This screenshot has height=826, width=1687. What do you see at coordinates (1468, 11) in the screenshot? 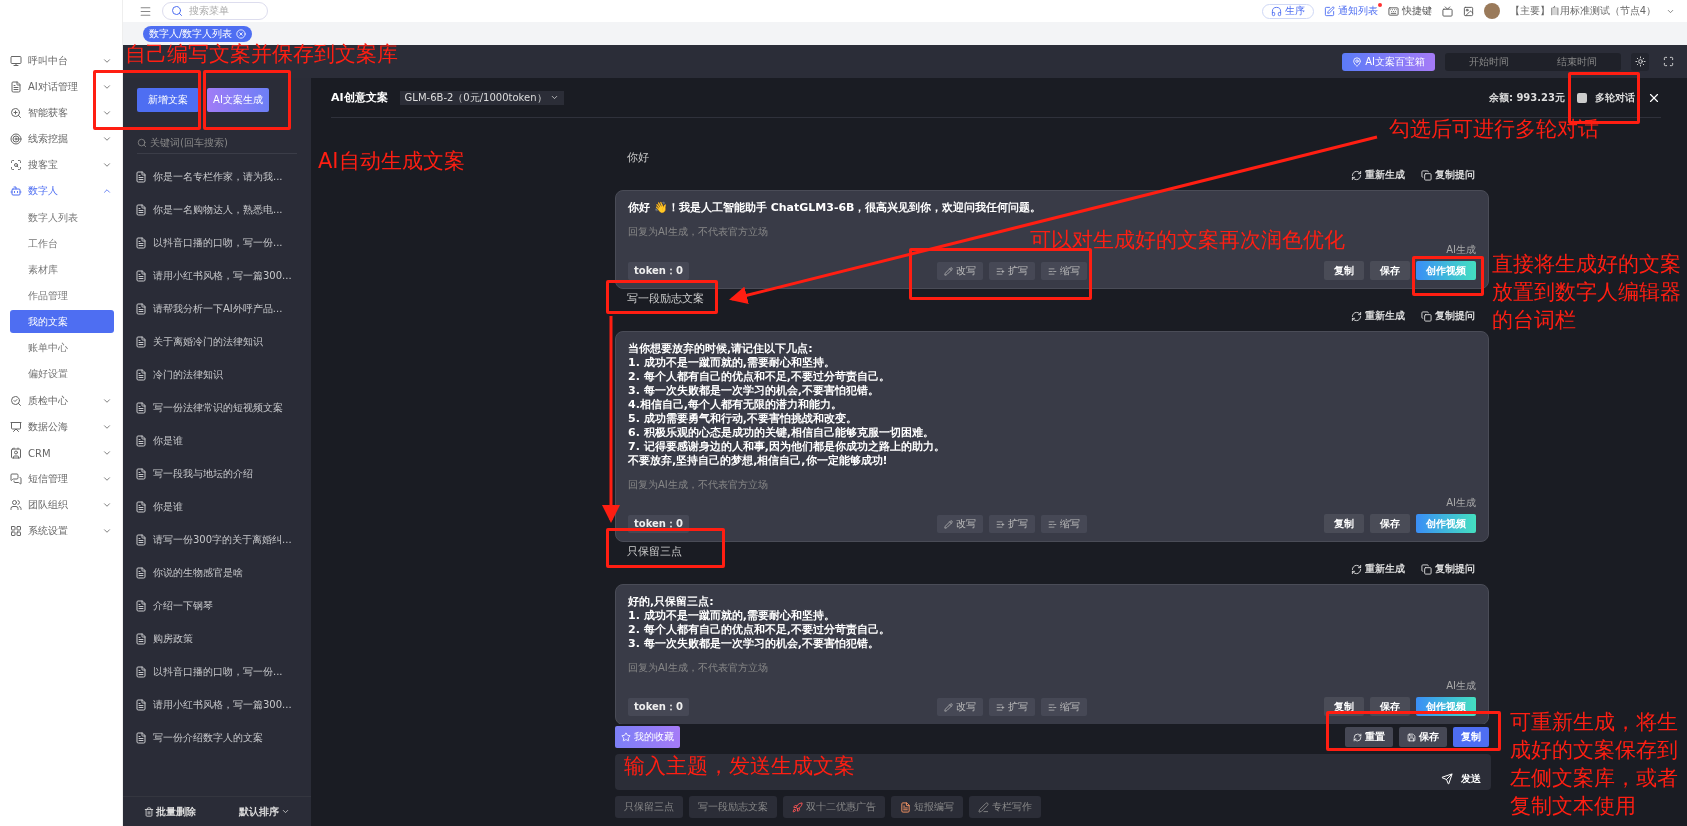
I see `image-icon` at bounding box center [1468, 11].